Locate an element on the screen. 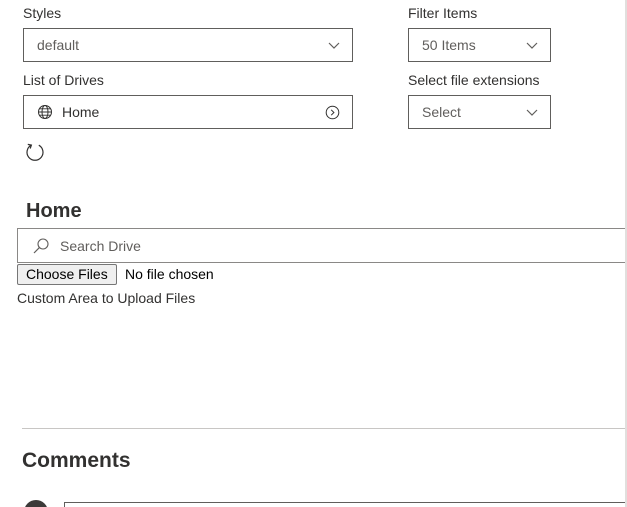 This screenshot has width=627, height=507. file-status-text: No file chosen is located at coordinates (169, 274).